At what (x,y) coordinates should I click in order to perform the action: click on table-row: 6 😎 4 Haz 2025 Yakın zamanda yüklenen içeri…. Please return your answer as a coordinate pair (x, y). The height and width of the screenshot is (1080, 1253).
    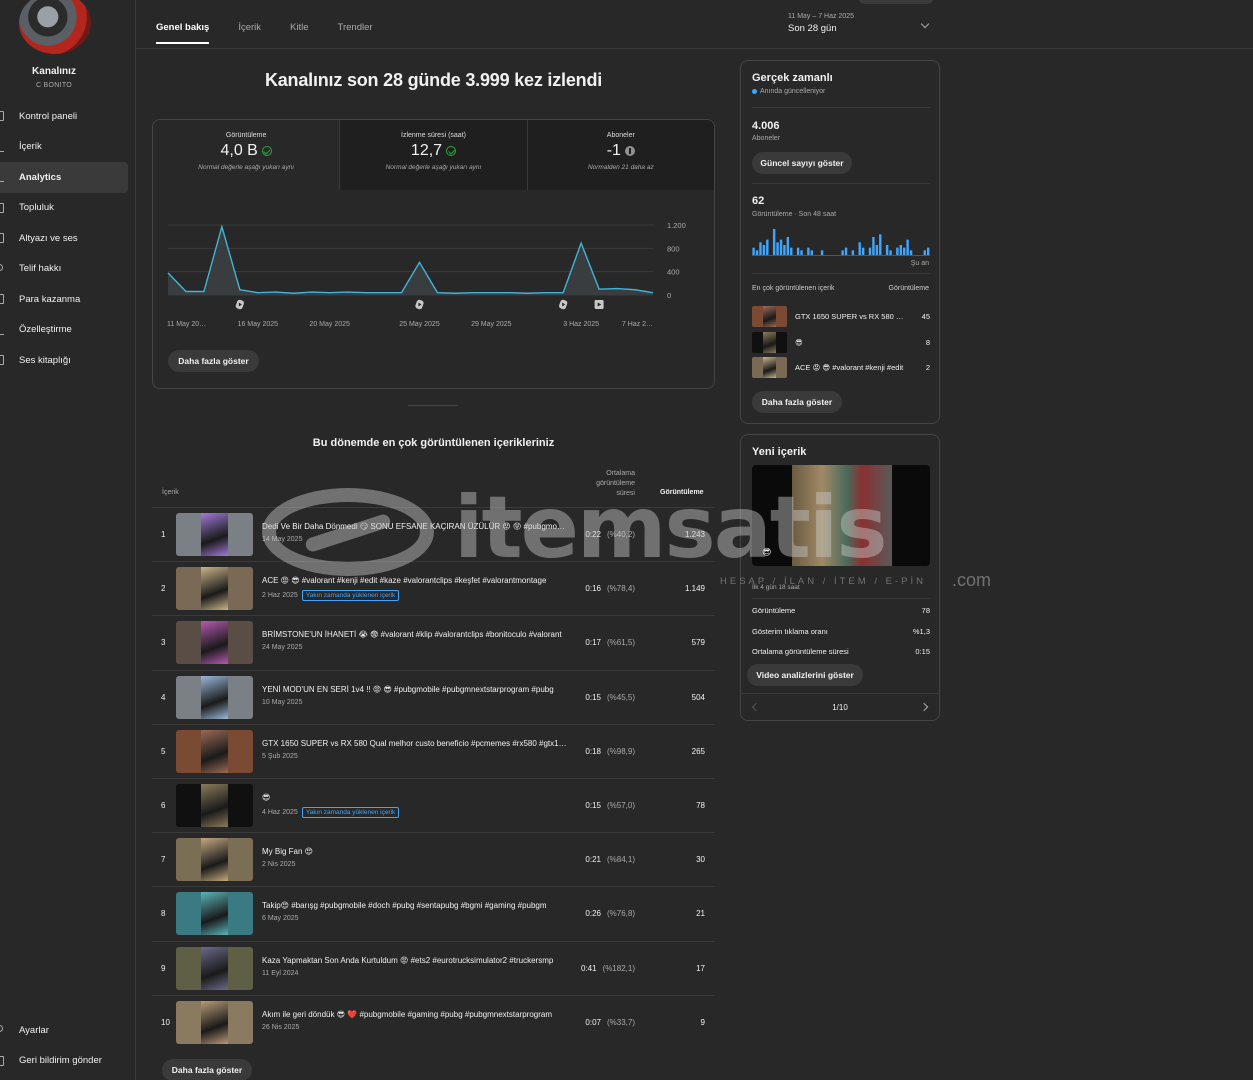
    Looking at the image, I should click on (433, 805).